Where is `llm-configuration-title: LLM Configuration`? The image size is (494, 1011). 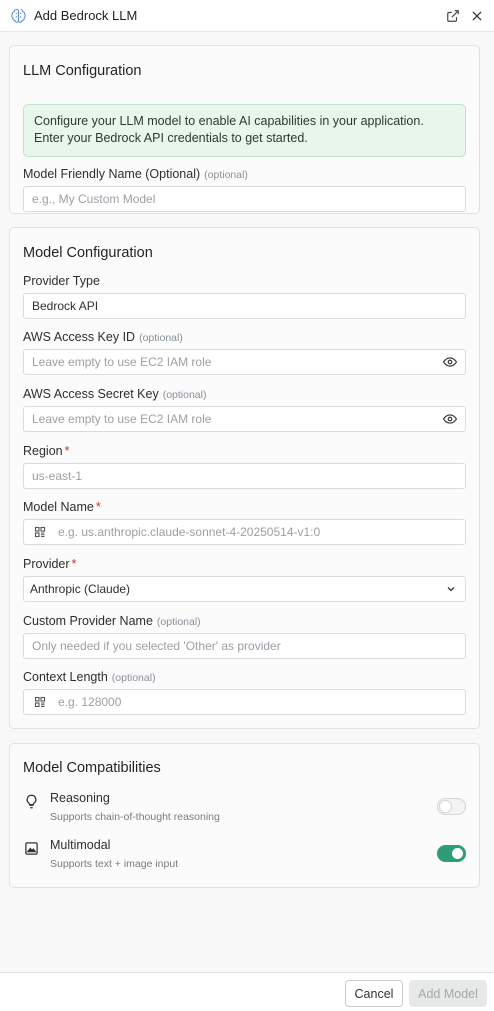
llm-configuration-title: LLM Configuration is located at coordinates (82, 71).